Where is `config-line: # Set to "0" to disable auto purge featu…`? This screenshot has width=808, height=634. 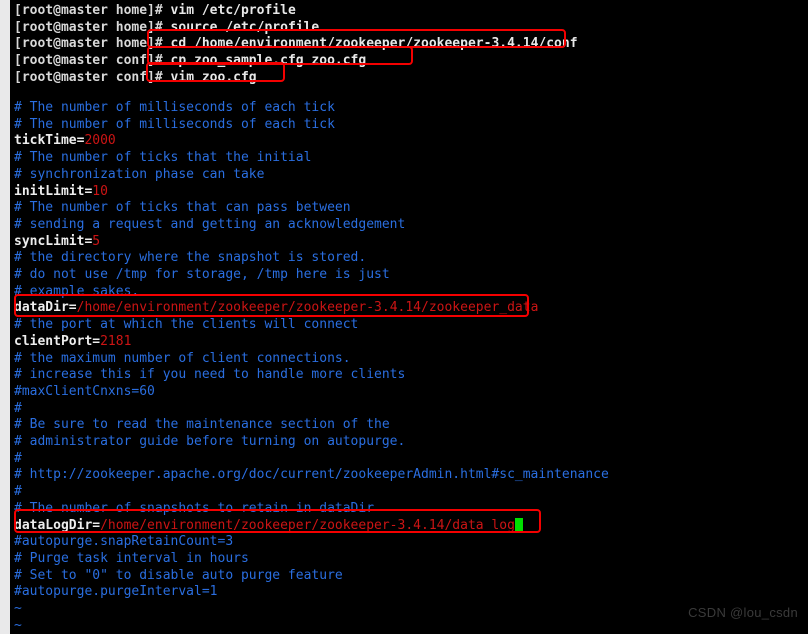
config-line: # Set to "0" to disable auto purge featu… is located at coordinates (178, 576).